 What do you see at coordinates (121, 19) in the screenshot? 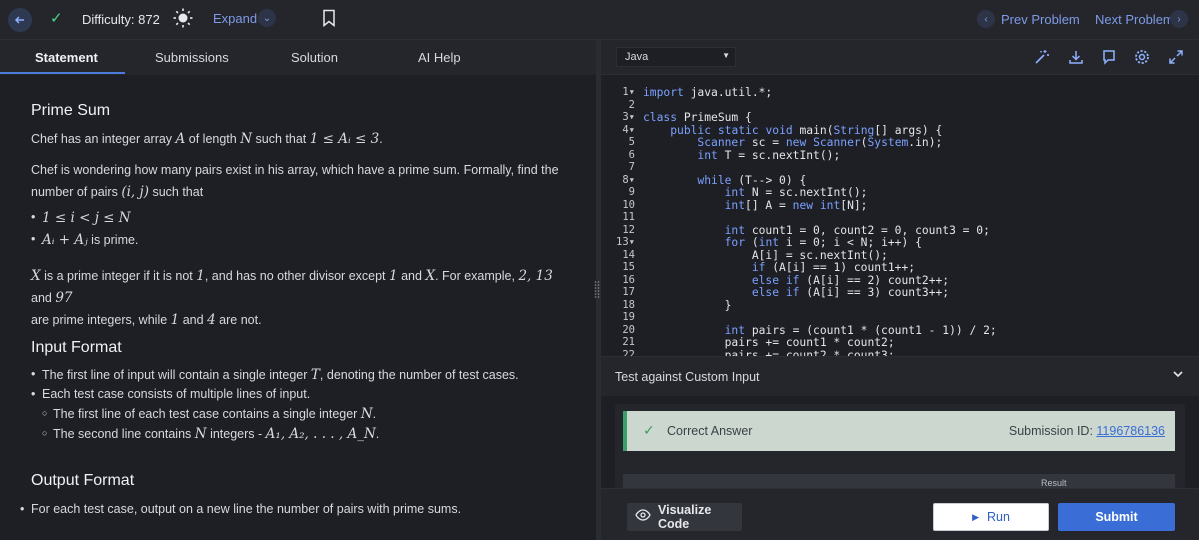
I see `difficulty-label: Difficulty: 872` at bounding box center [121, 19].